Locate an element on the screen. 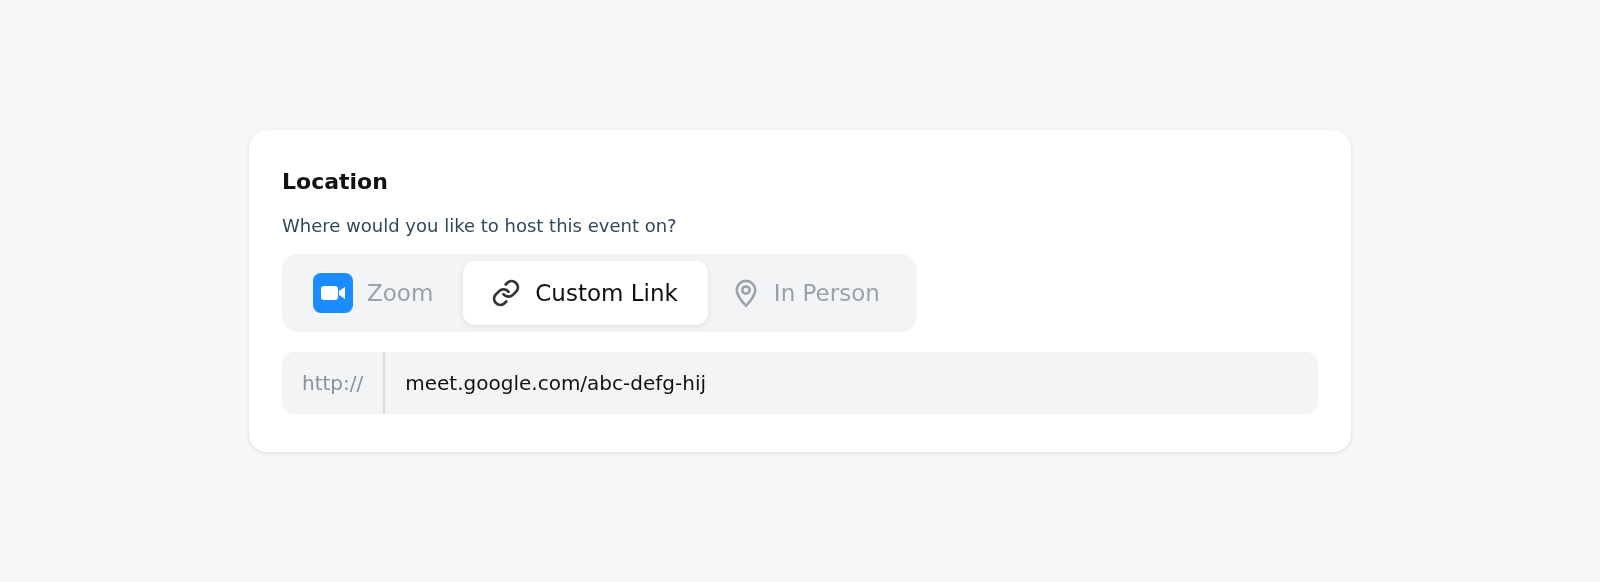 The height and width of the screenshot is (582, 1600). section-title: Location is located at coordinates (335, 182).